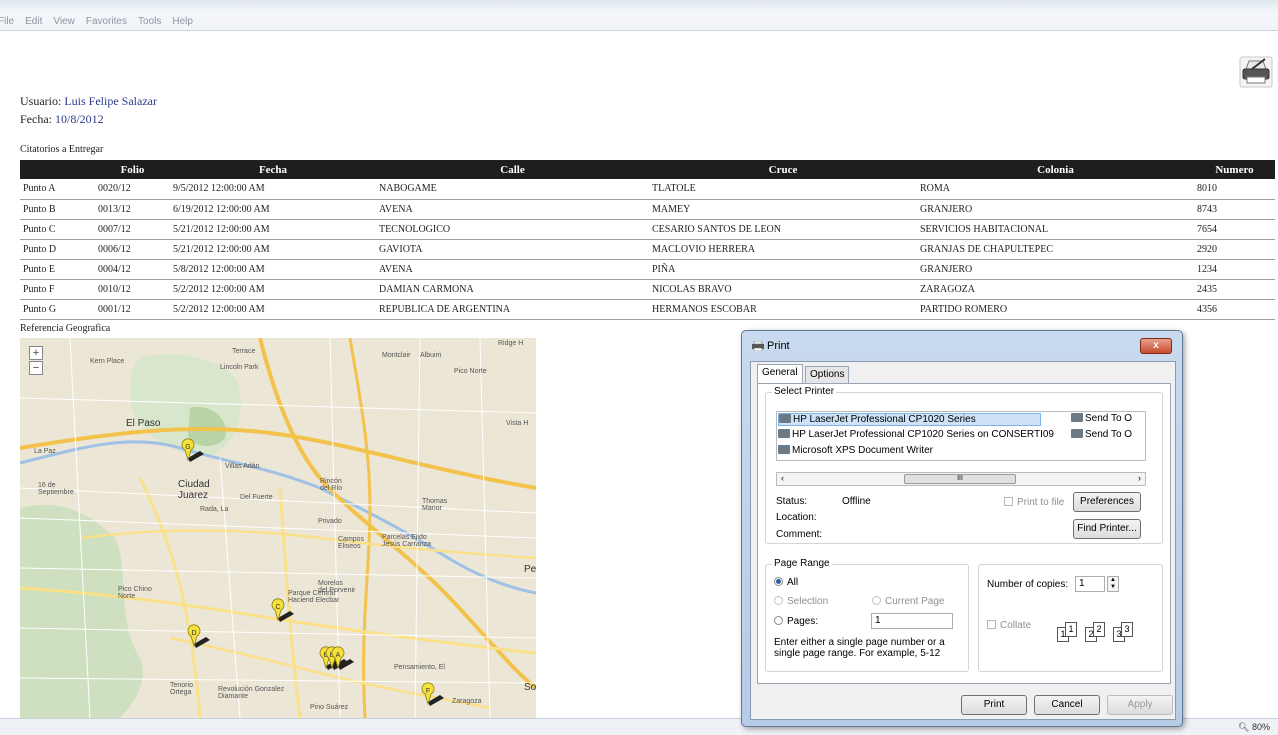  Describe the element at coordinates (783, 209) in the screenshot. I see `cell-cruce: MAMEY` at that location.